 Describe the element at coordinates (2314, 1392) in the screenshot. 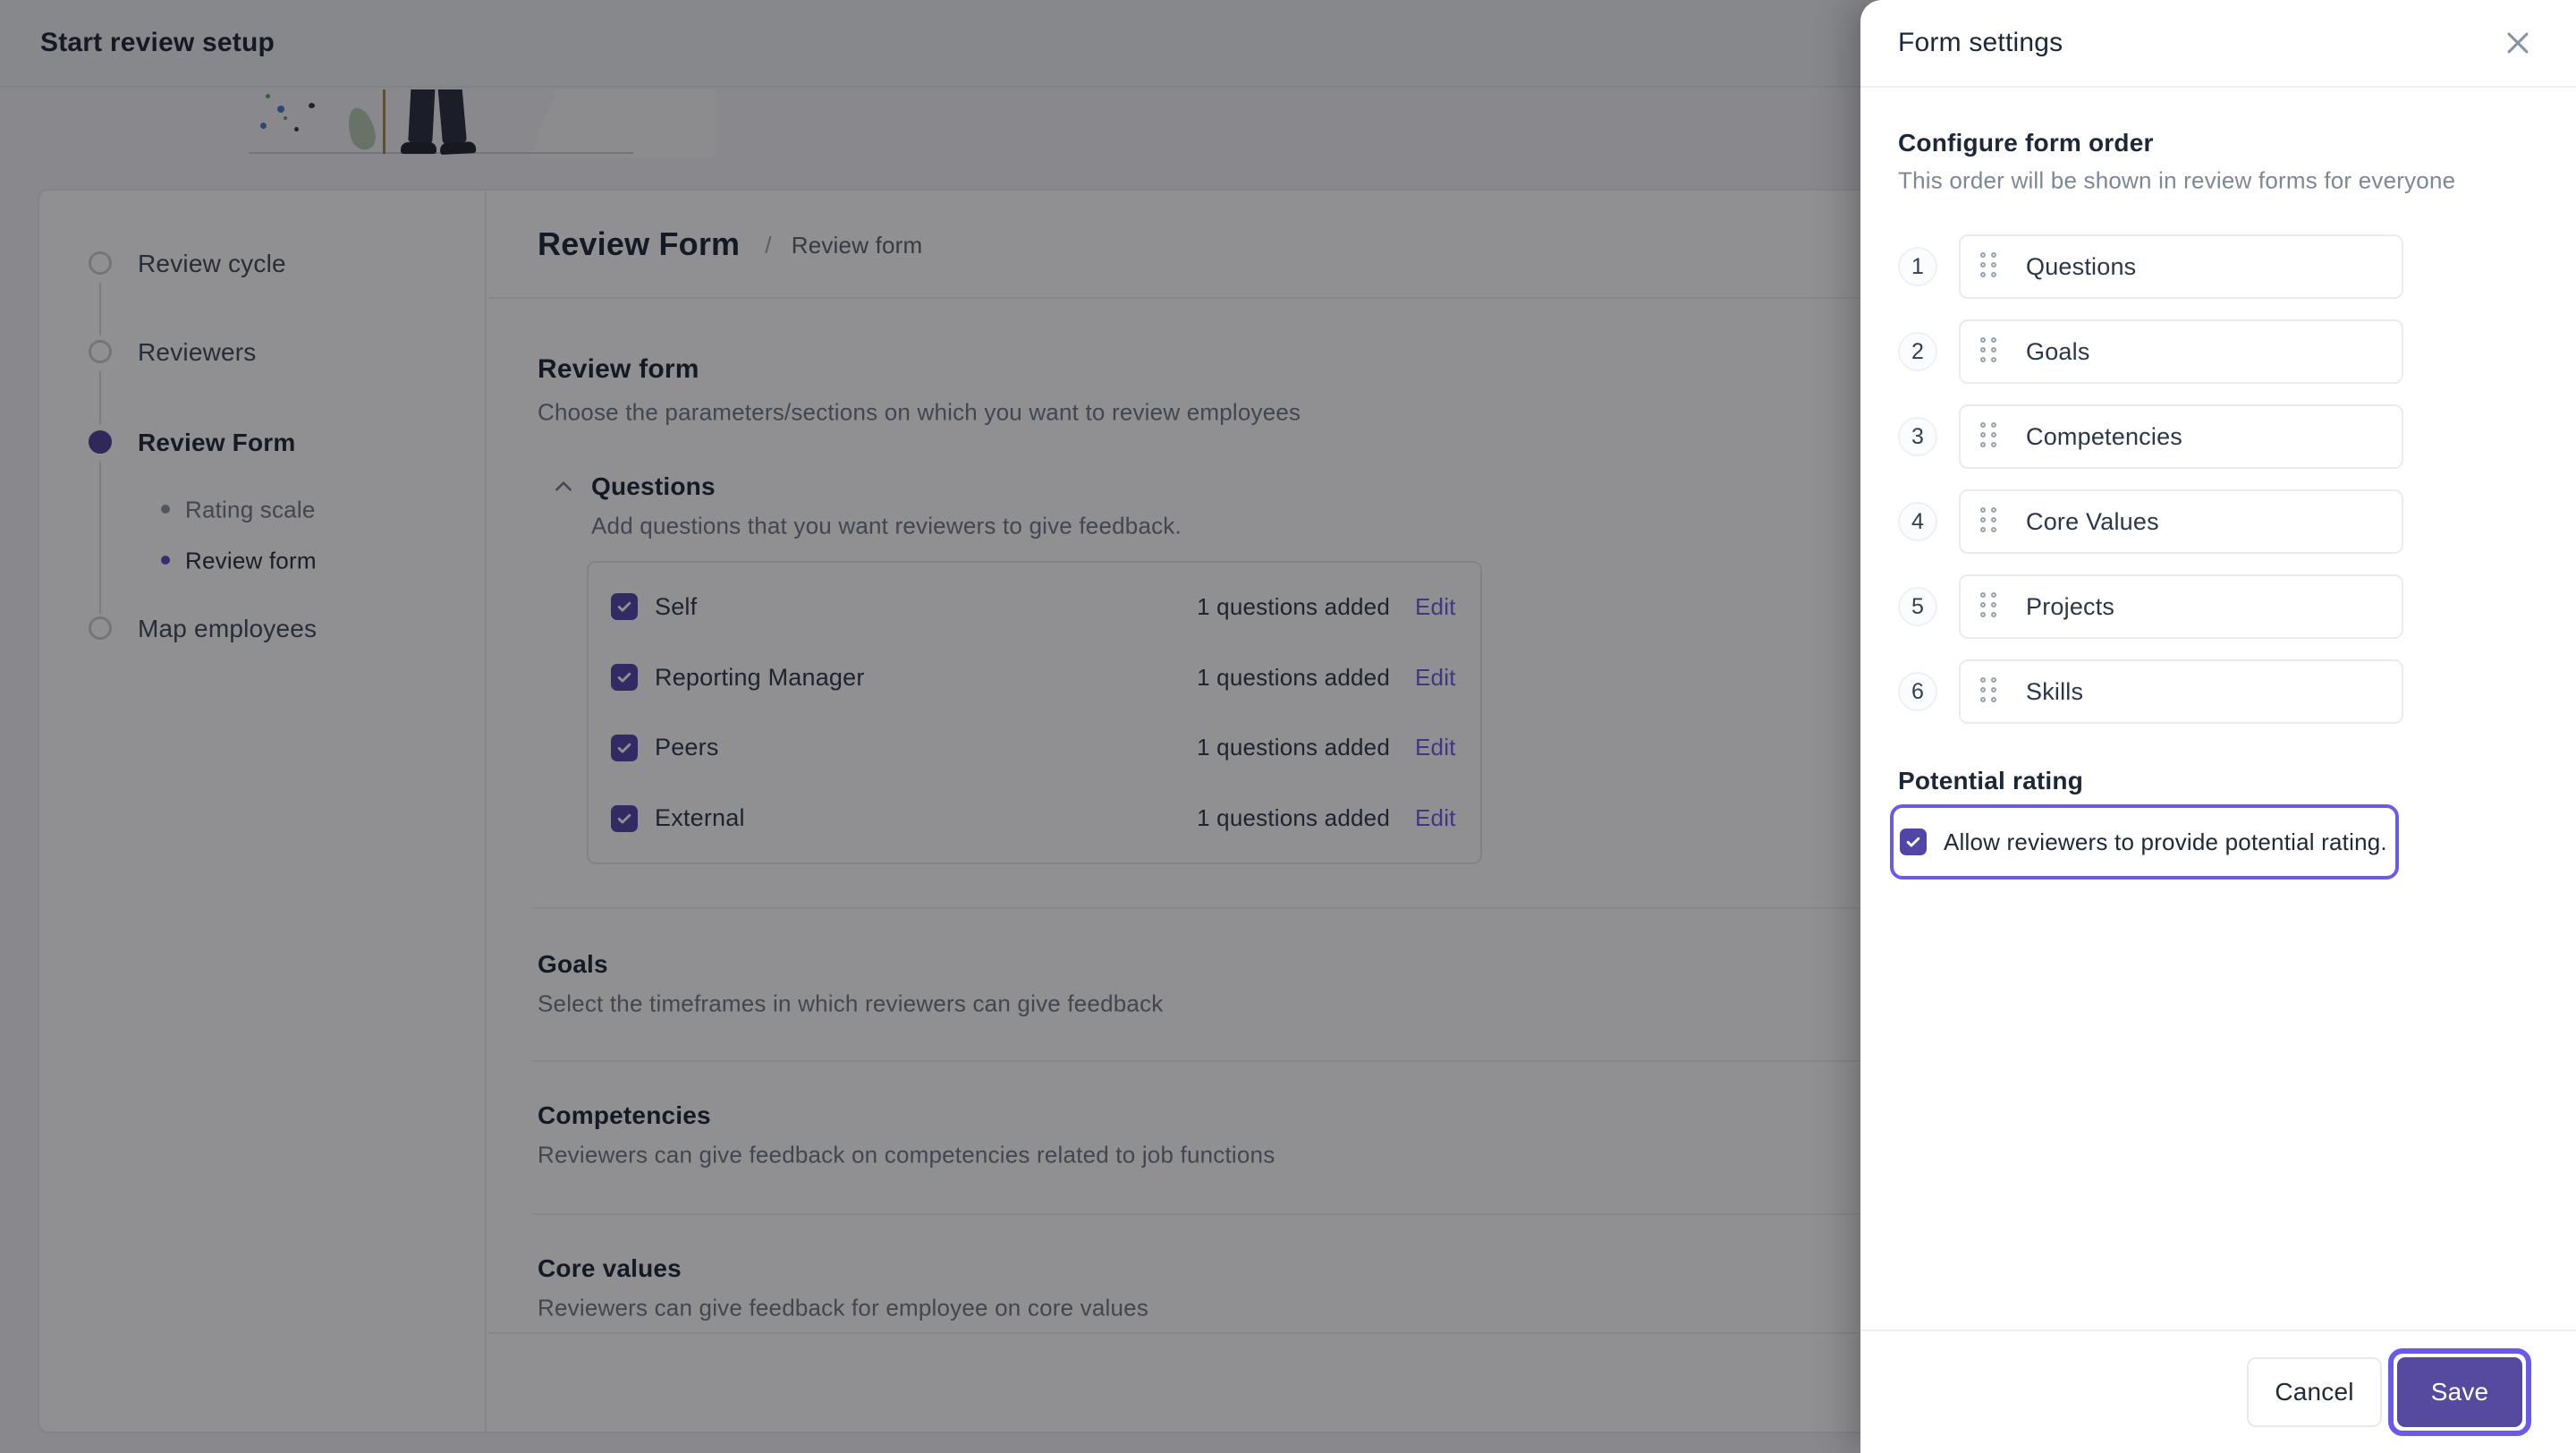

I see `cancel-button: Cancel` at that location.